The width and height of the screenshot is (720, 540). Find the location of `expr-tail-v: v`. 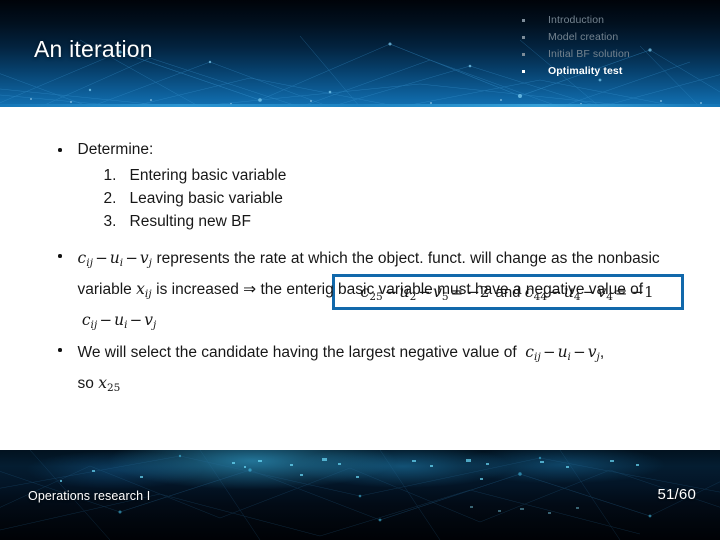

expr-tail-v: v is located at coordinates (148, 319).